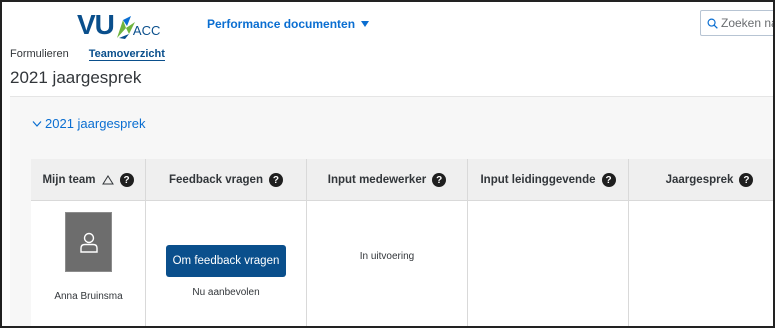 The image size is (775, 328). I want to click on section-toggle: 2021 jaargesprek, so click(88, 123).